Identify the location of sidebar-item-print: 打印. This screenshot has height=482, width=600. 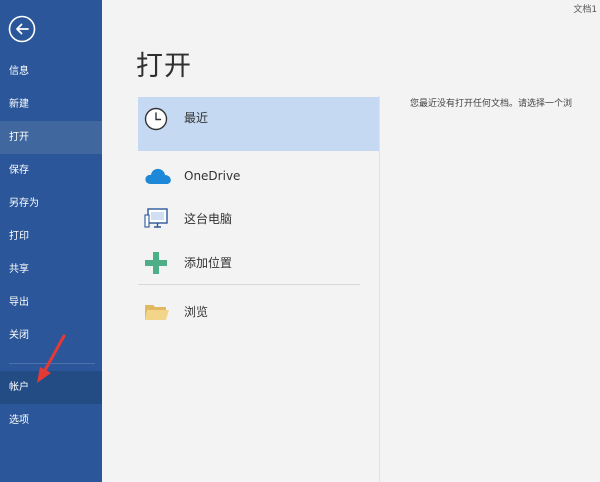
(51, 236).